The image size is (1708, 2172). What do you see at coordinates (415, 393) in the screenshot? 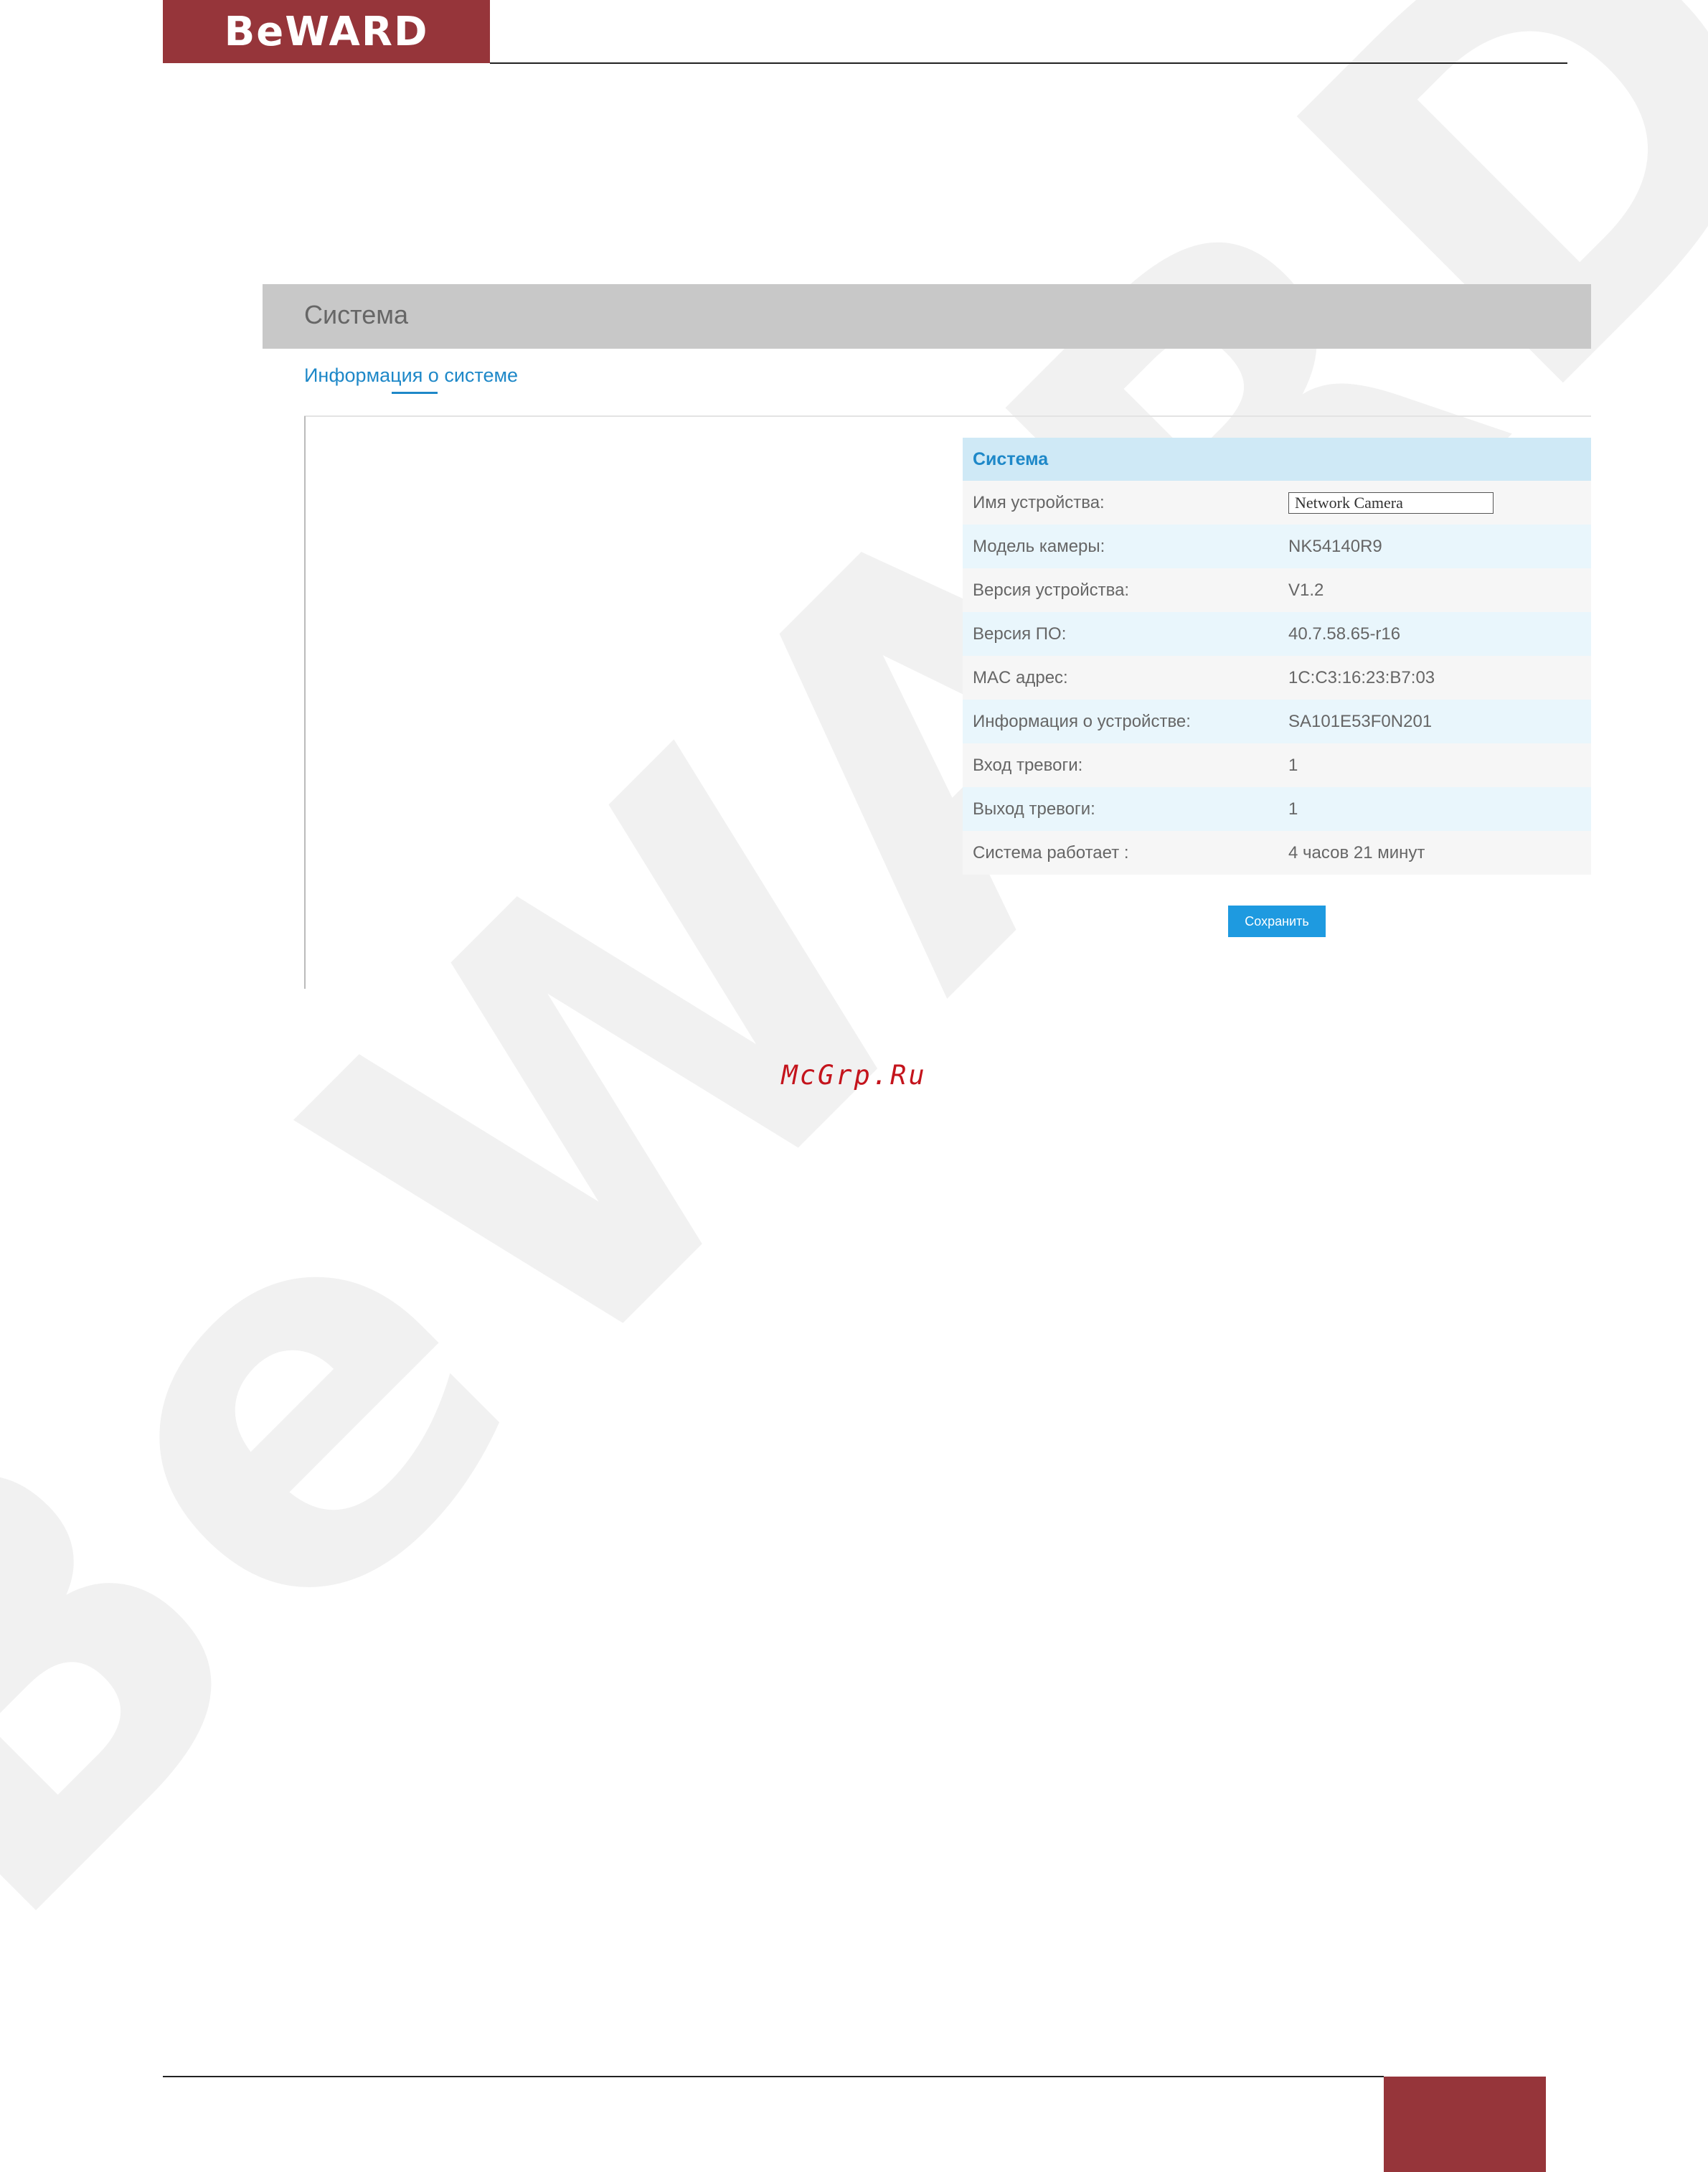
I see `tab-active-indicator` at bounding box center [415, 393].